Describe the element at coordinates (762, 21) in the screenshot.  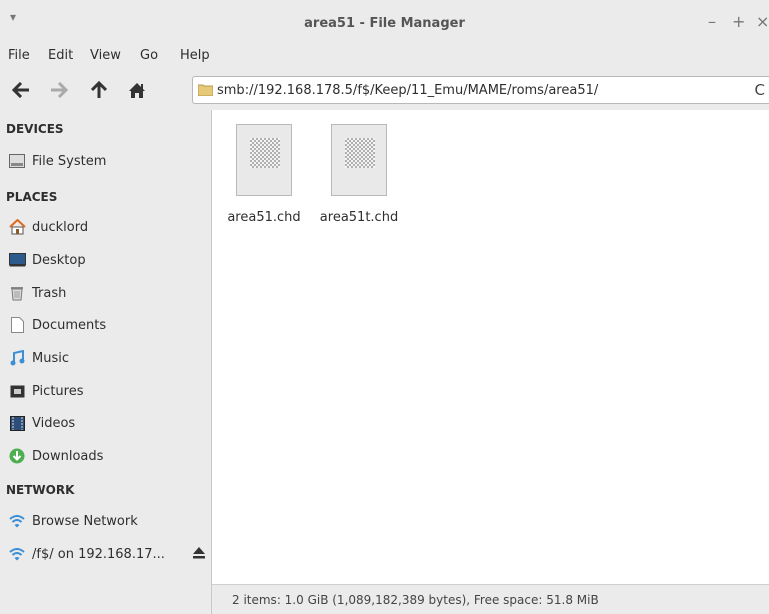
I see `close-button: ×` at that location.